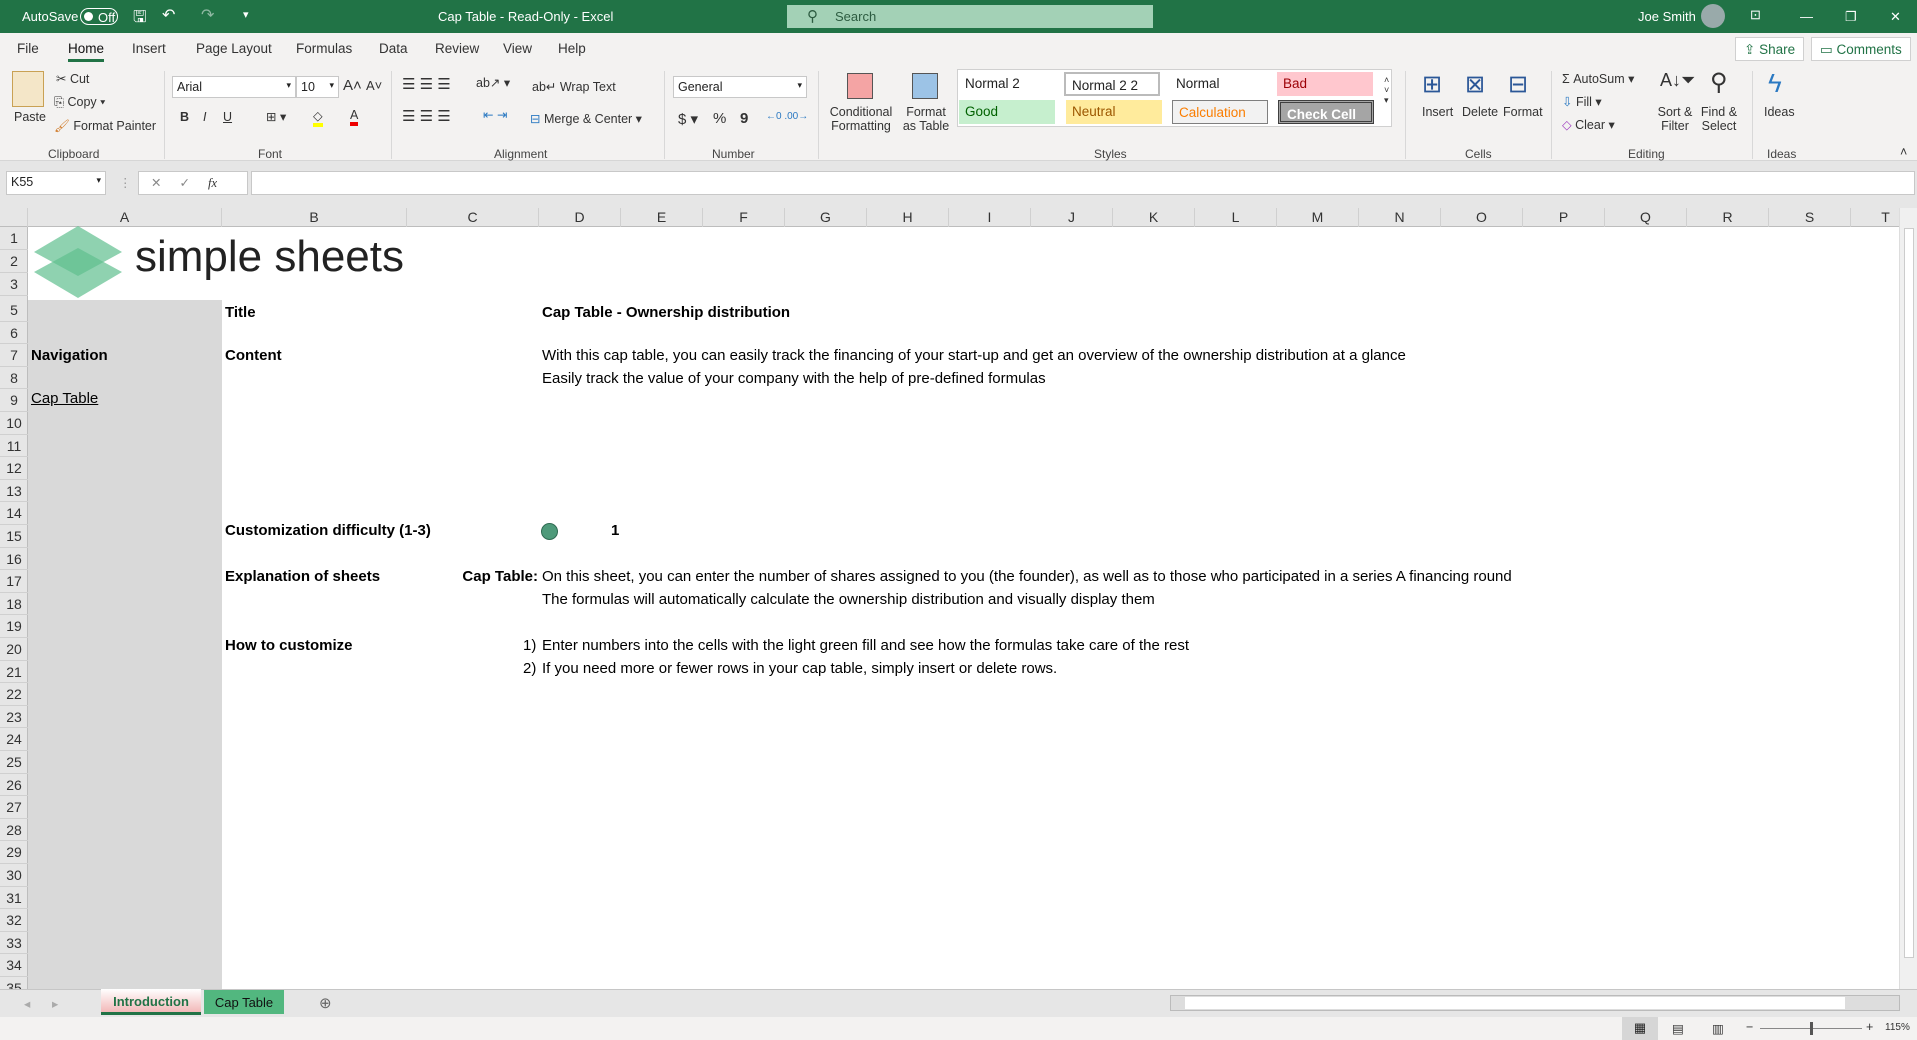  I want to click on row-header-8: 8, so click(14, 378).